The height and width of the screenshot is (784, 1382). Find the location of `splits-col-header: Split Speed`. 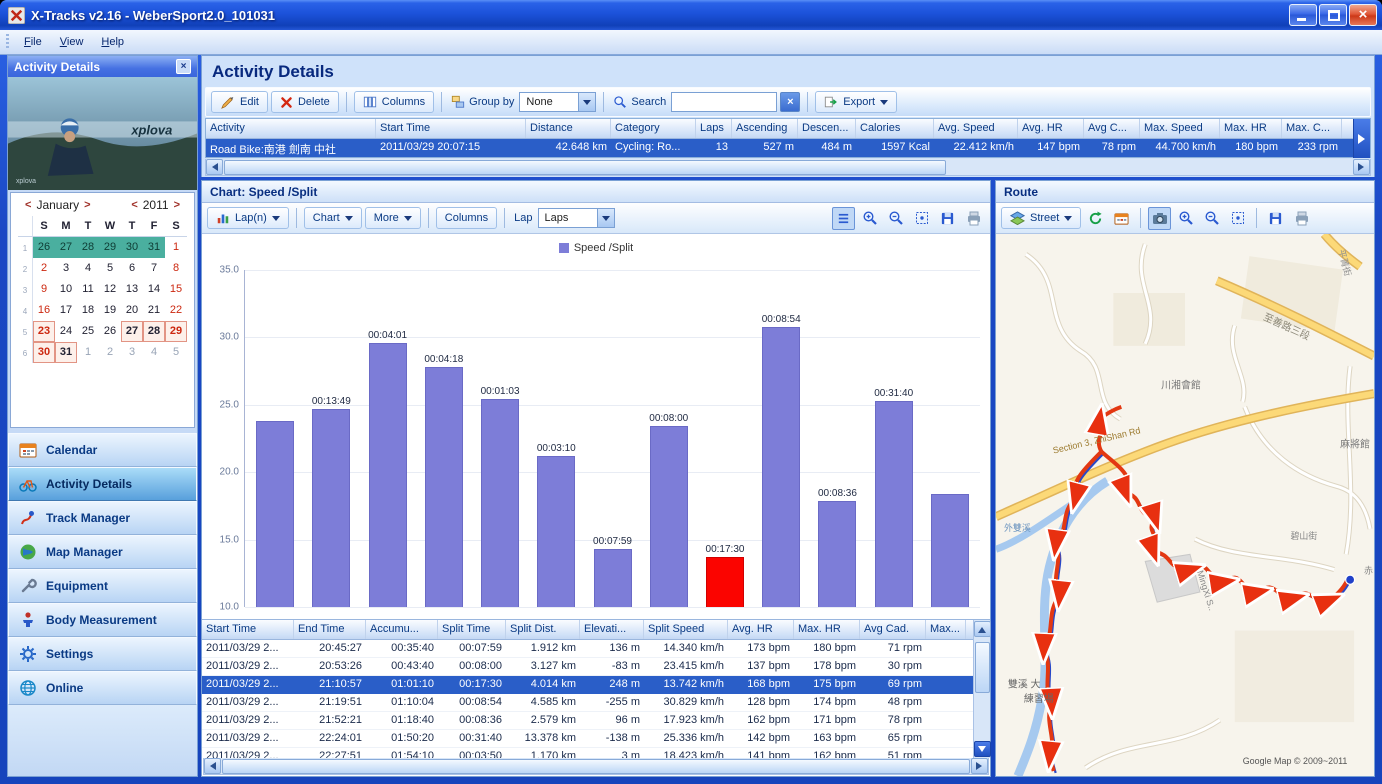

splits-col-header: Split Speed is located at coordinates (686, 629).